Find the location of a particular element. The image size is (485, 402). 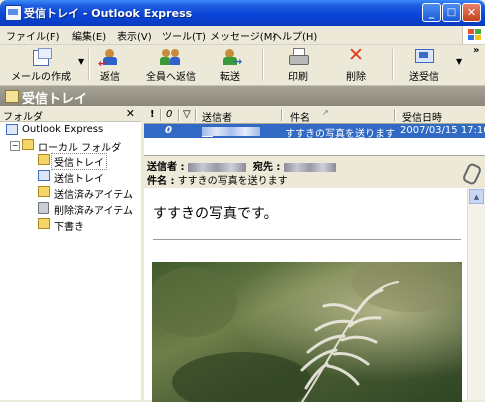

subject-line: 件名 : すすきの写真を送ります is located at coordinates (217, 179).